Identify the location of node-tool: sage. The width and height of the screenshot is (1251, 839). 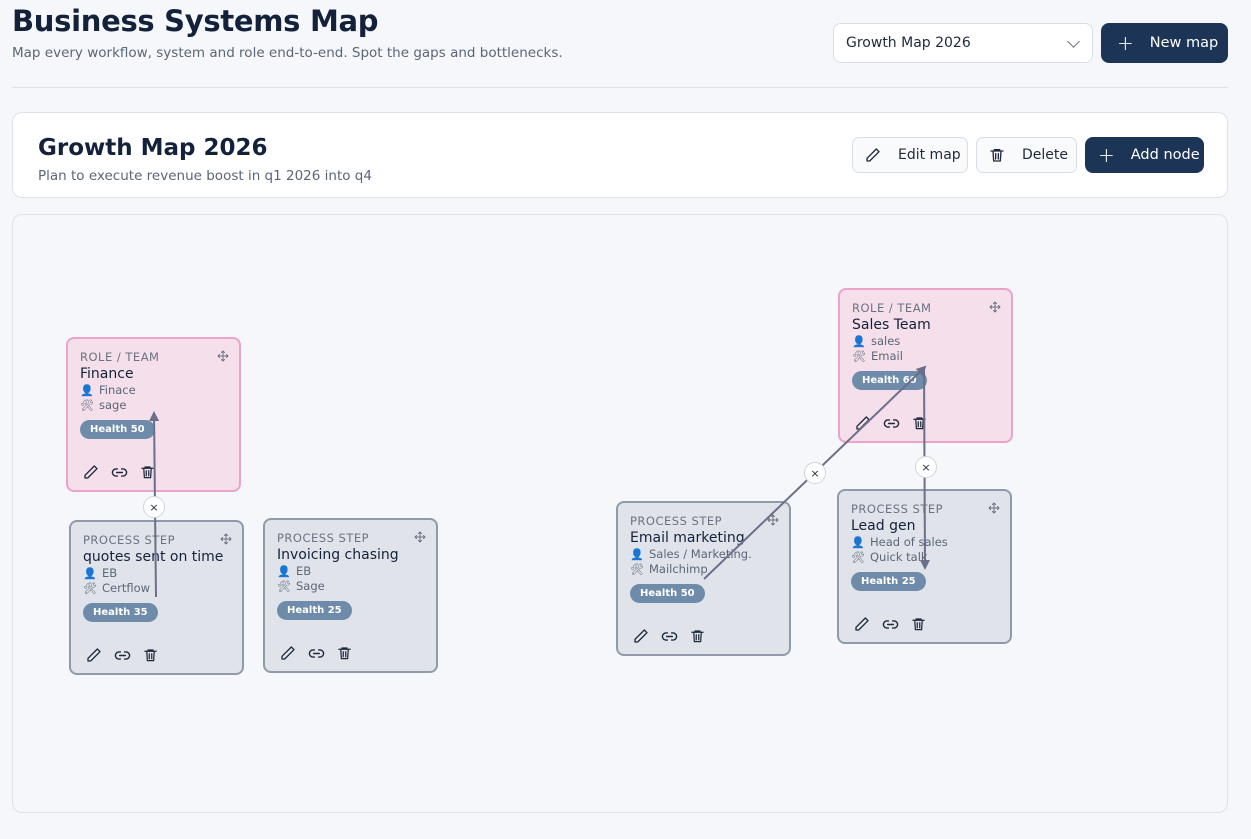
(113, 405).